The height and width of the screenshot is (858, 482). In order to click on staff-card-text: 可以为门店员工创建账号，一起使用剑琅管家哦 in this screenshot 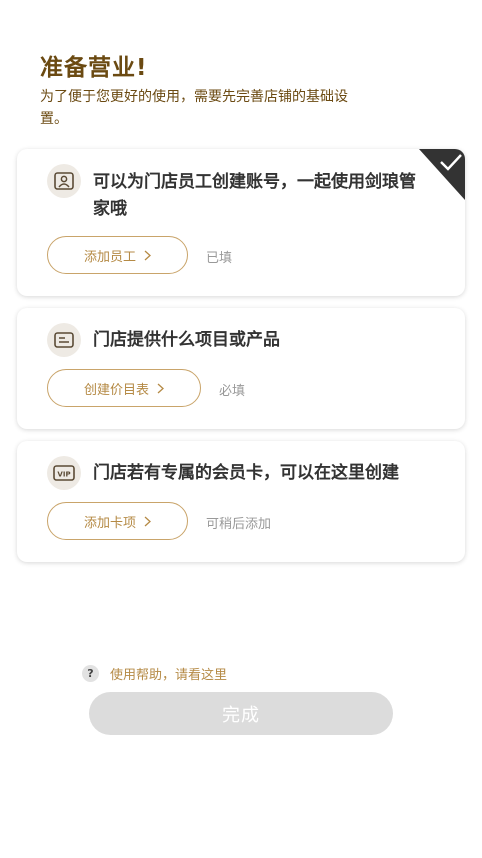, I will do `click(254, 195)`.